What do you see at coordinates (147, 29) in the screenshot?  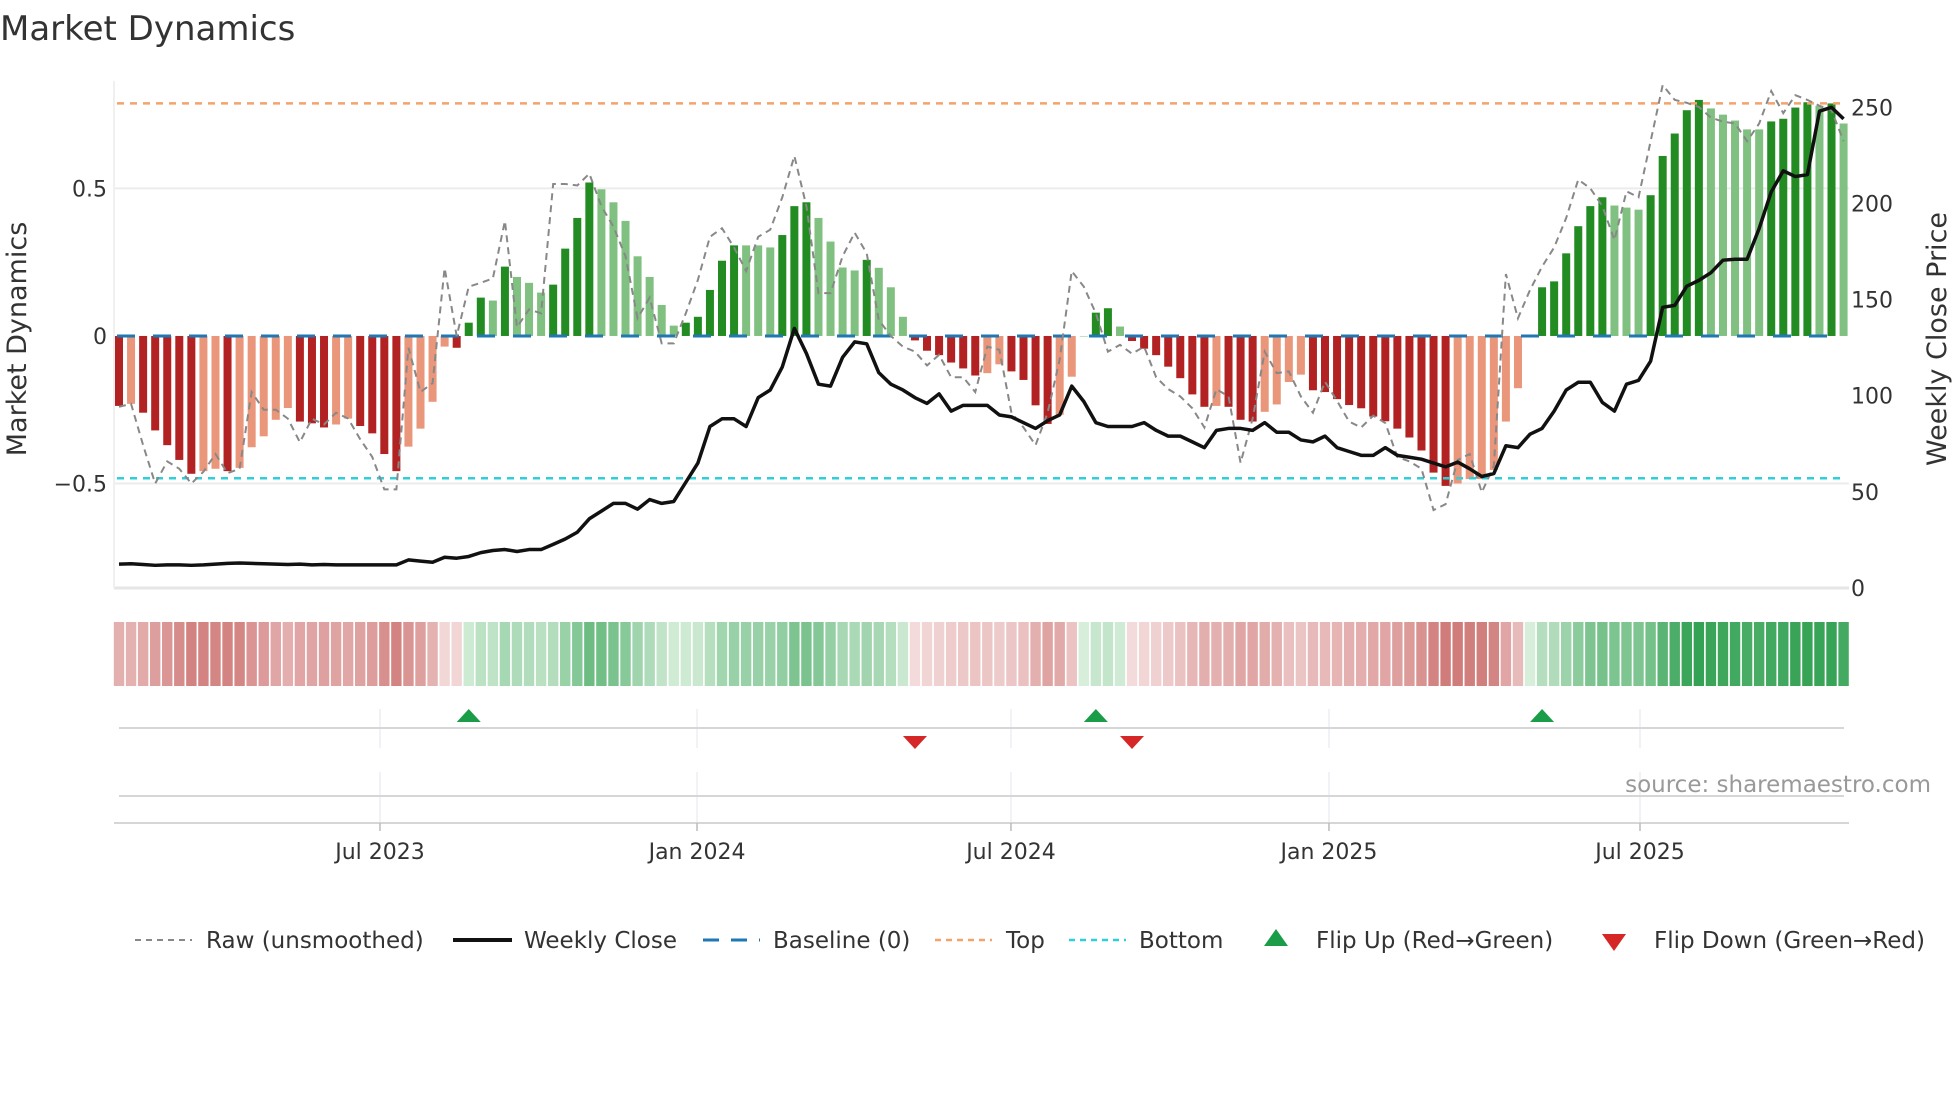 I see `chart-title: Market Dynamics` at bounding box center [147, 29].